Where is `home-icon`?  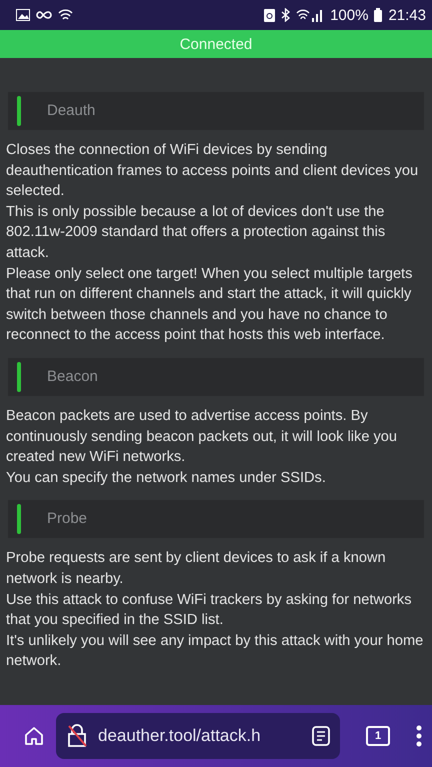
home-icon is located at coordinates (34, 736).